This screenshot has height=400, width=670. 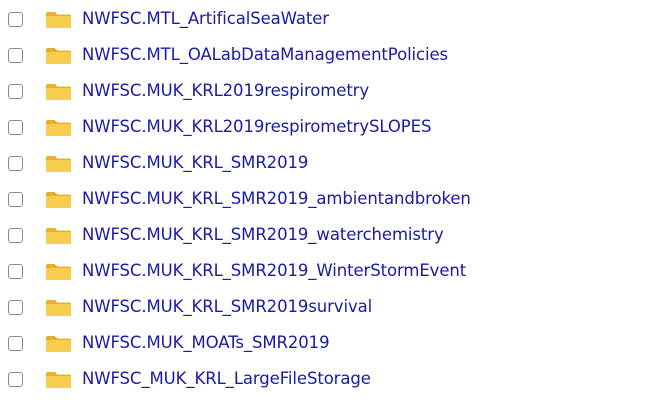 What do you see at coordinates (330, 163) in the screenshot?
I see `list-item: NWFSC.MUK_KRL_SMR2019` at bounding box center [330, 163].